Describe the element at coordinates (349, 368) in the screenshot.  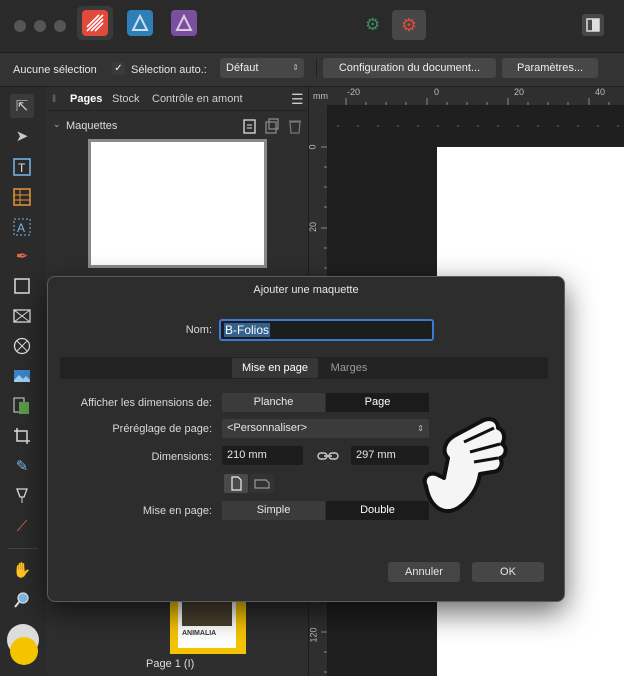
I see `tab-margins: Marges` at that location.